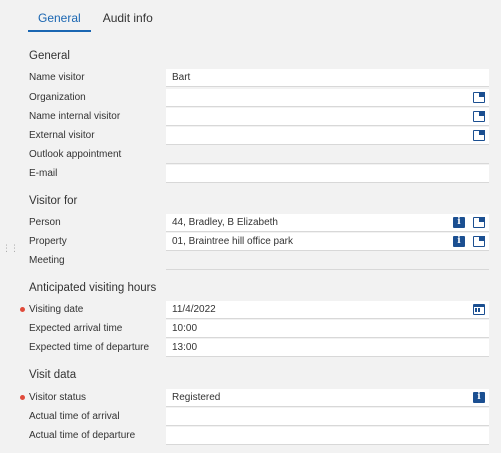  Describe the element at coordinates (82, 435) in the screenshot. I see `actual-departure-label: Actual time of departure` at that location.